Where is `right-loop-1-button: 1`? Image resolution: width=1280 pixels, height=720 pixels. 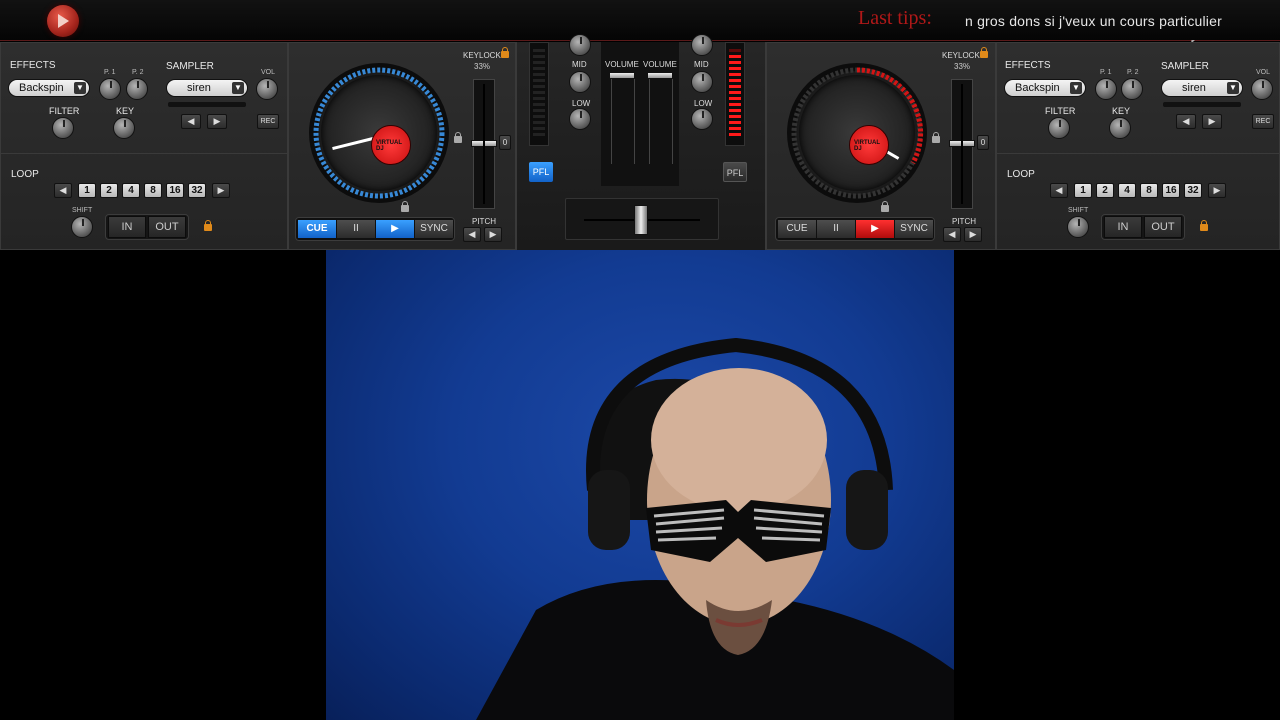
right-loop-1-button: 1 is located at coordinates (1083, 190).